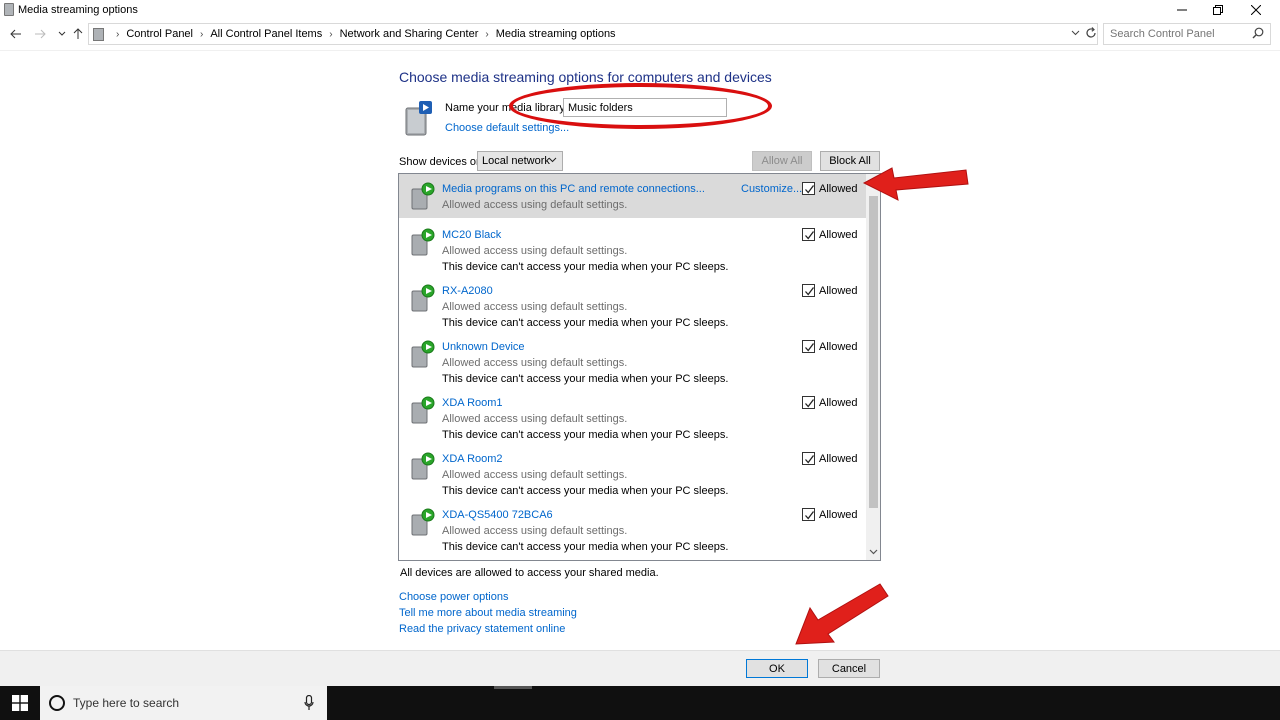 The height and width of the screenshot is (720, 1280). I want to click on taskbar-search-box: Type here to search, so click(183, 703).